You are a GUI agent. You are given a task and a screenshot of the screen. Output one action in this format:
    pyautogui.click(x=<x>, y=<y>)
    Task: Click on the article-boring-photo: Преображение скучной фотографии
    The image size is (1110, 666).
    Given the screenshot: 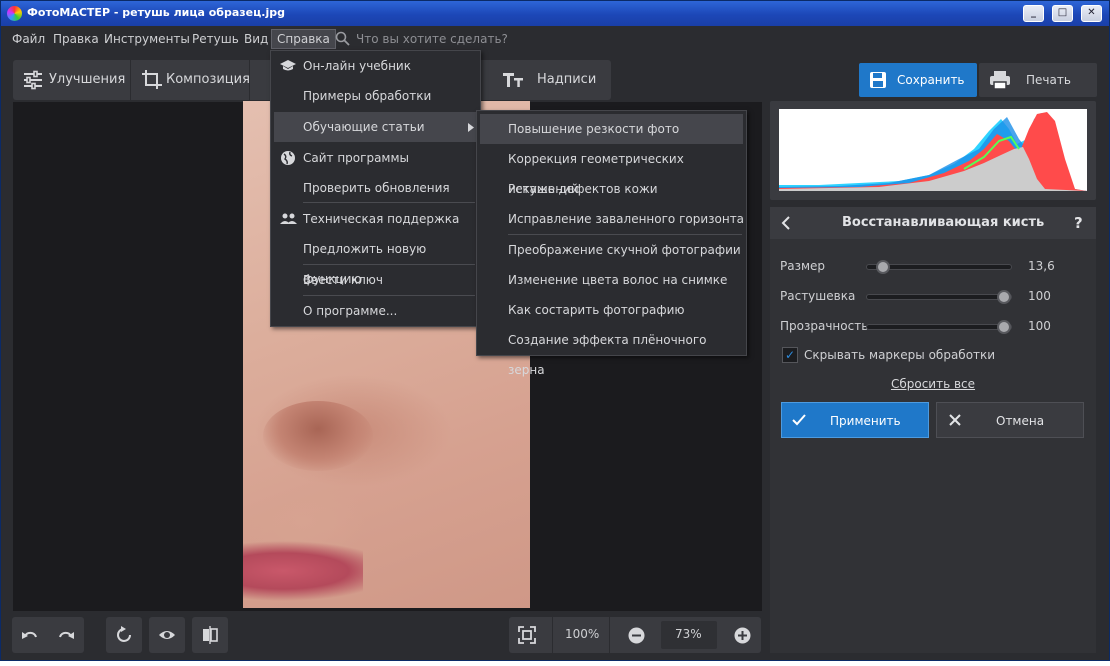 What is the action you would take?
    pyautogui.click(x=611, y=250)
    